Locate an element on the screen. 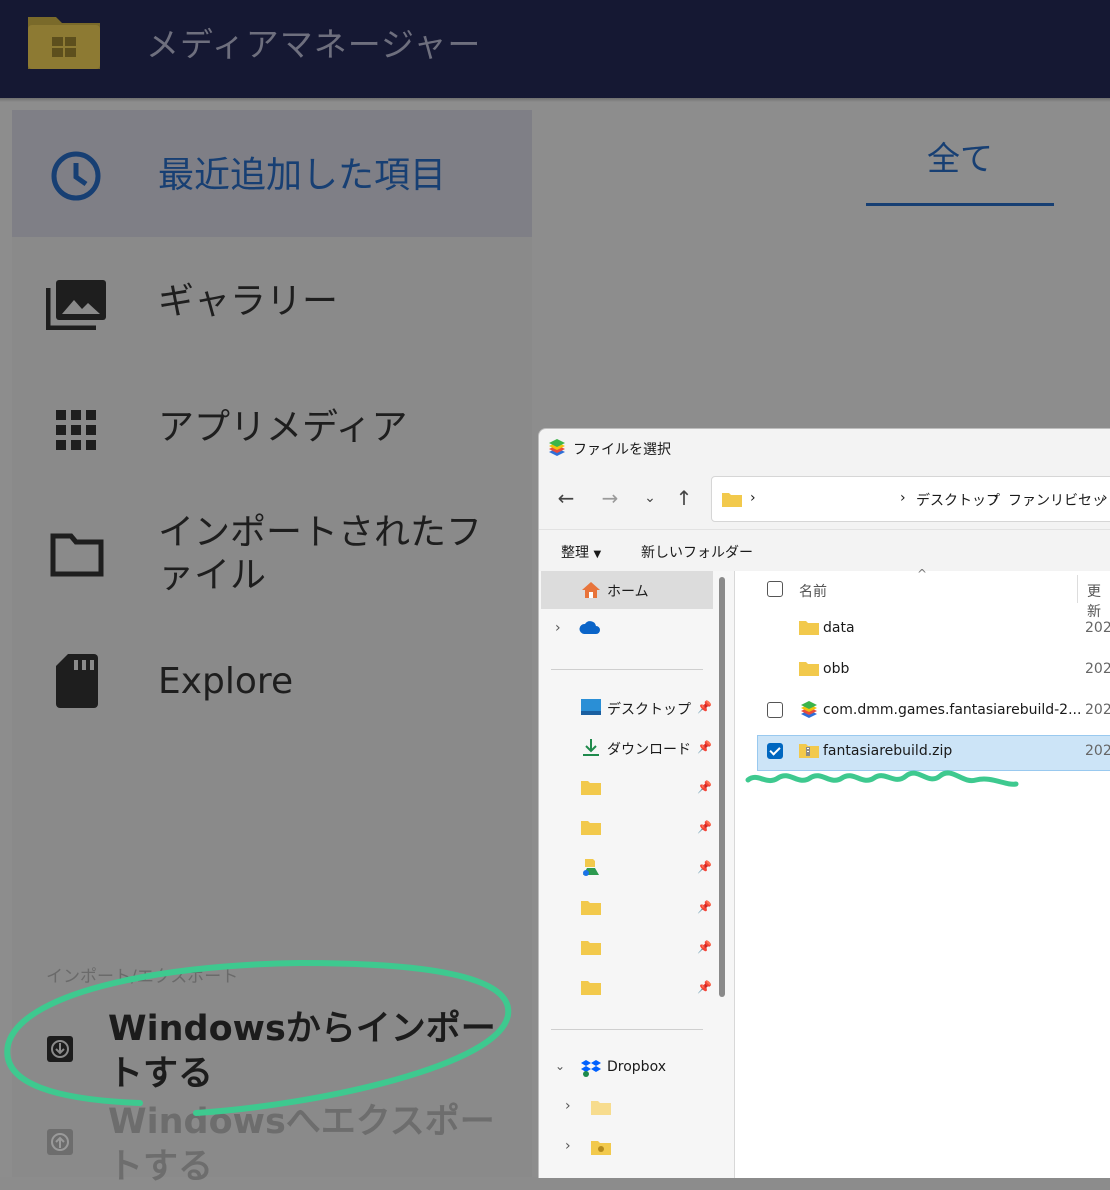 This screenshot has height=1190, width=1110. tab-underline is located at coordinates (960, 204).